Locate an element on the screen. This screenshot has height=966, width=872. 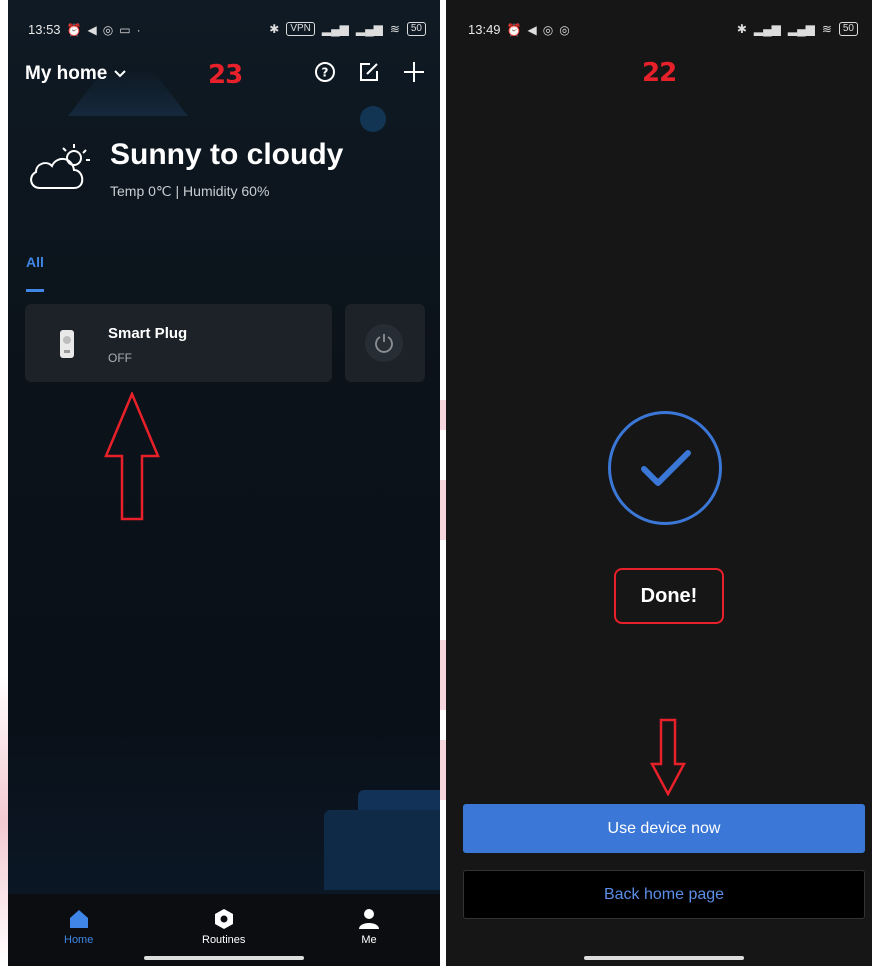
weather-details: Temp 0℃ | Humidity 60% is located at coordinates (190, 191).